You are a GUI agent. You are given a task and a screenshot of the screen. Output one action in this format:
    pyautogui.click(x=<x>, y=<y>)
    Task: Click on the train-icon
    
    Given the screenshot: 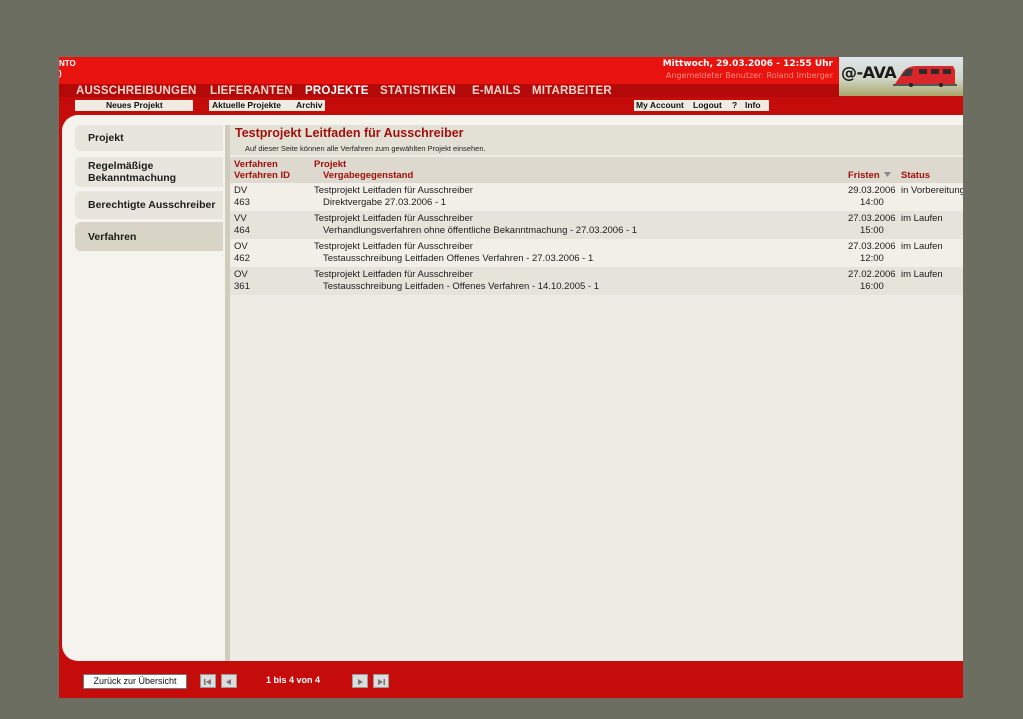 What is the action you would take?
    pyautogui.click(x=925, y=76)
    